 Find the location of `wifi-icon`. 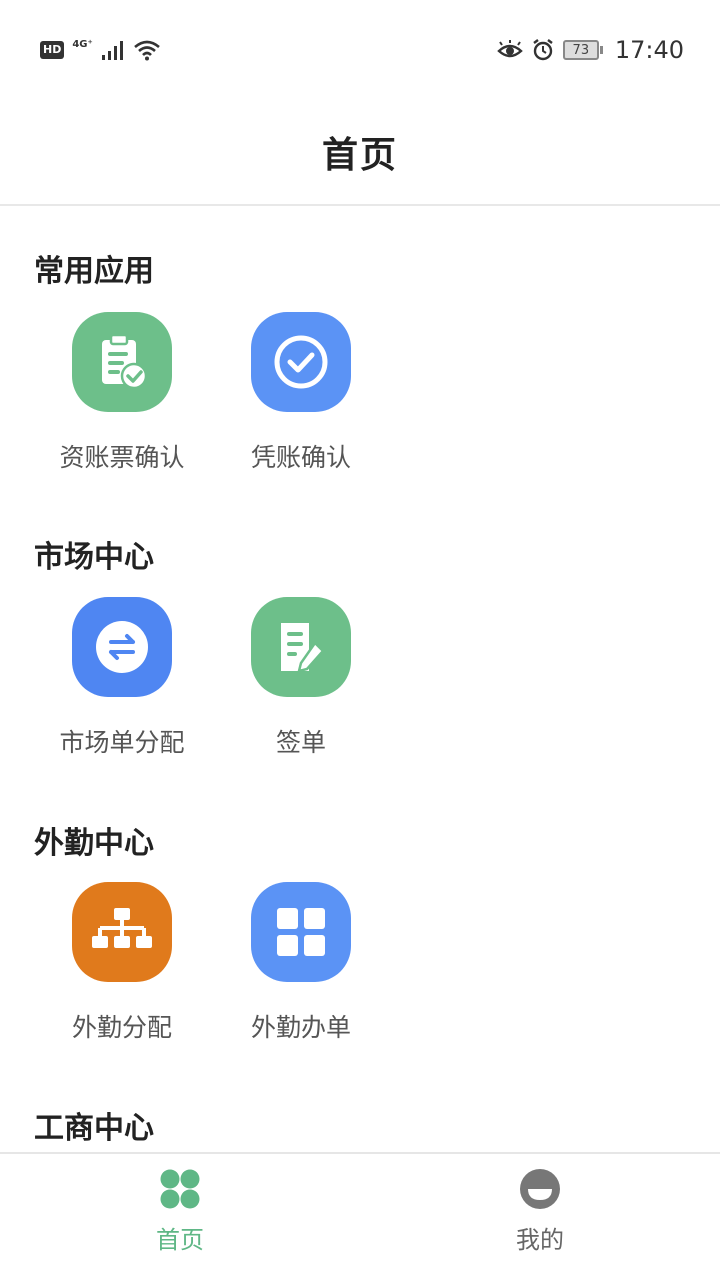

wifi-icon is located at coordinates (146, 50).